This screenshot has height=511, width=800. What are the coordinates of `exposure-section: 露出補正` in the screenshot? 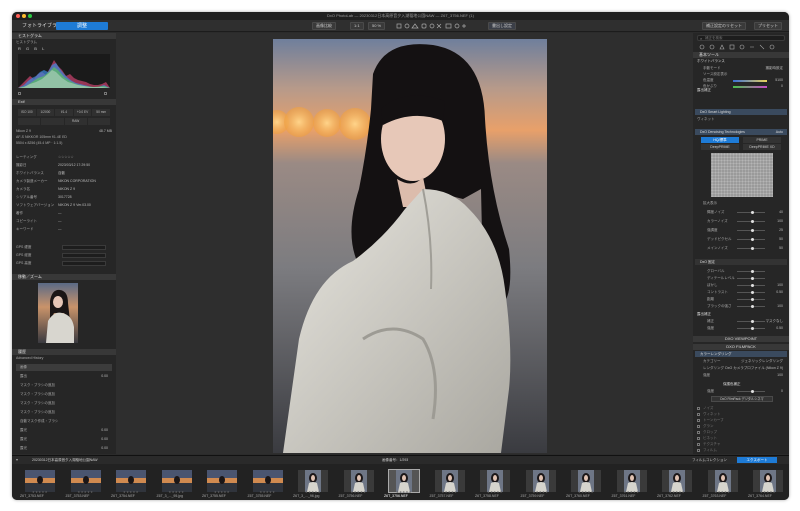 It's located at (741, 90).